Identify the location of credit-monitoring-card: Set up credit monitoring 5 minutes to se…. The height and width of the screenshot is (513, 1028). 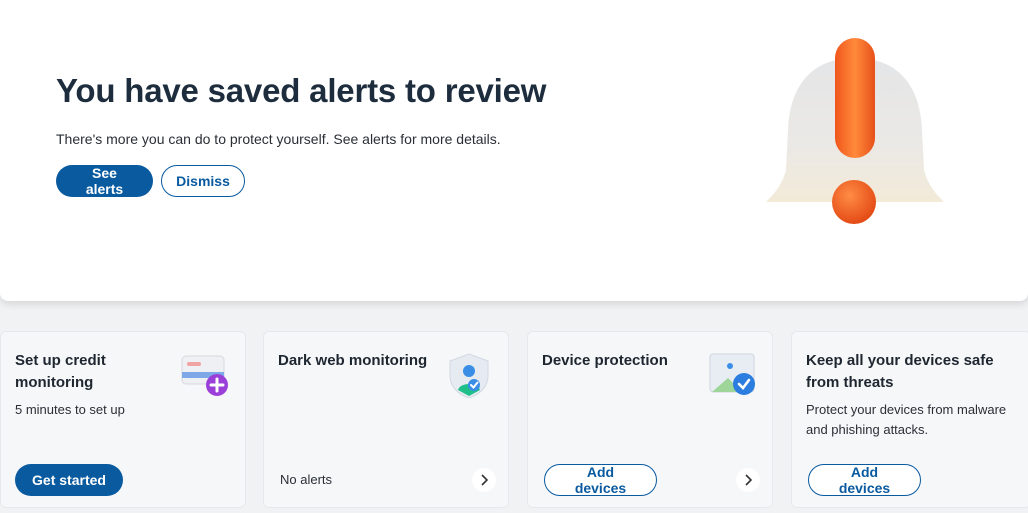
(123, 419).